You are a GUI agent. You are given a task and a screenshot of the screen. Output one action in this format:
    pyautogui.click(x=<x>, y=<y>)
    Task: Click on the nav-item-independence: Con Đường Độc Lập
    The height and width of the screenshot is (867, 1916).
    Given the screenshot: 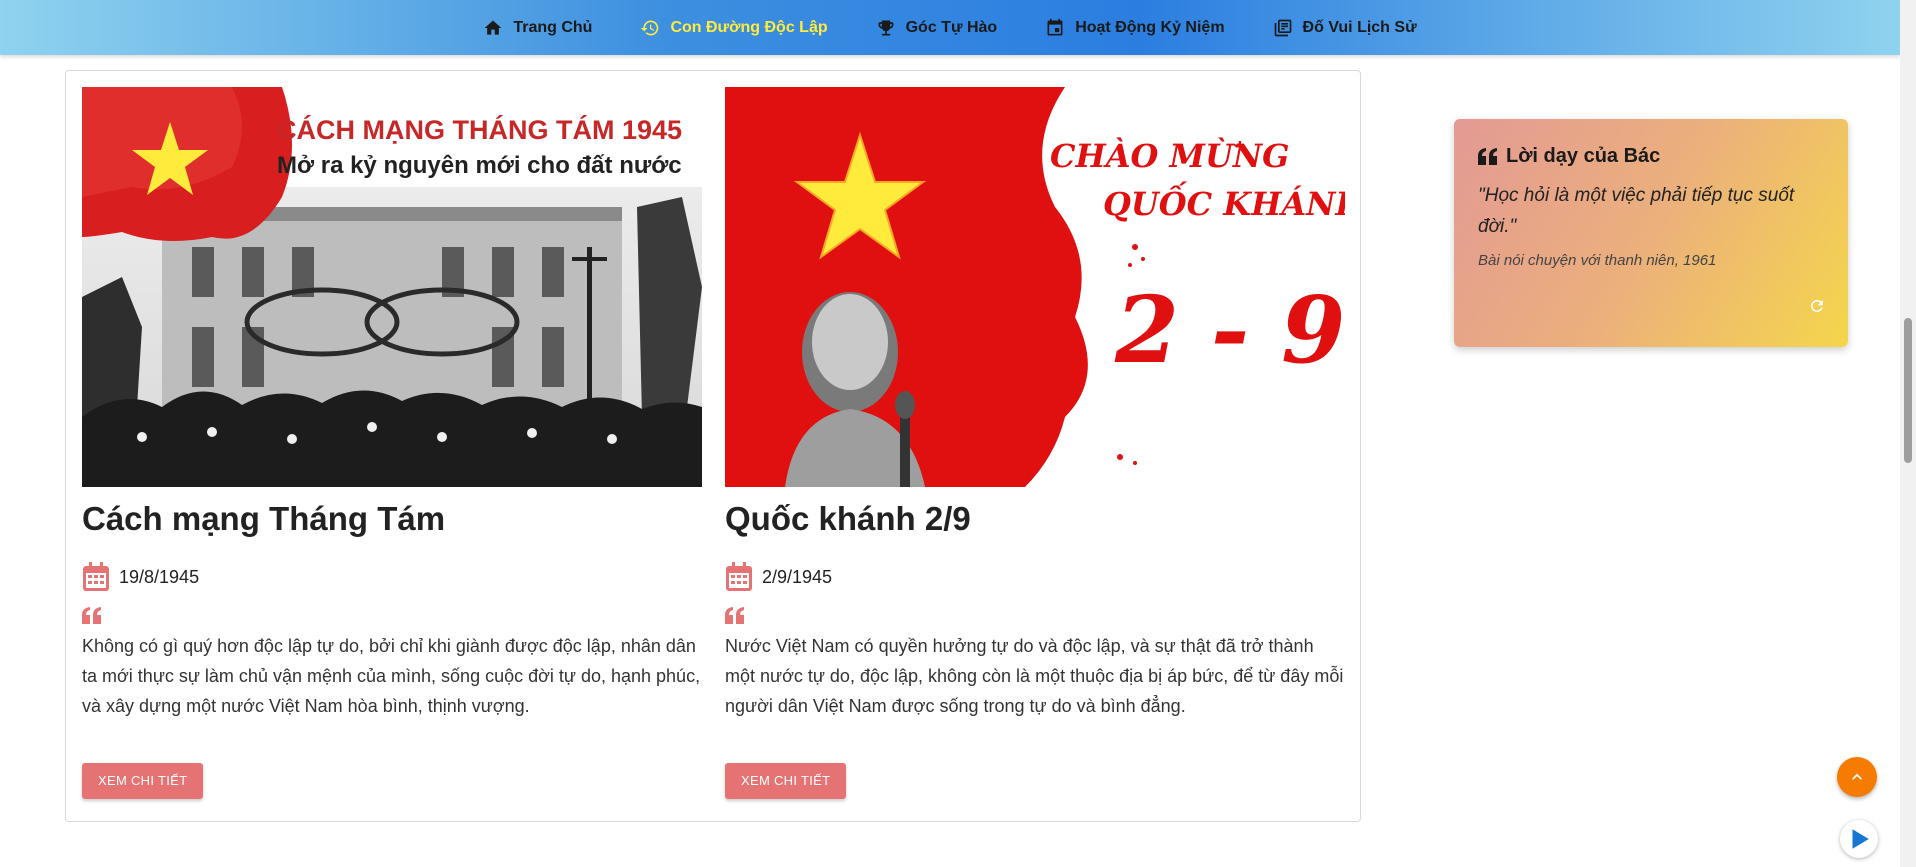 What is the action you would take?
    pyautogui.click(x=733, y=27)
    